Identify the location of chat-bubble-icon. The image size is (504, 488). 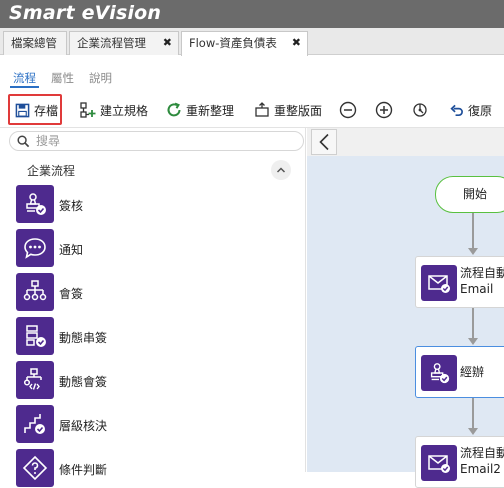
(35, 248).